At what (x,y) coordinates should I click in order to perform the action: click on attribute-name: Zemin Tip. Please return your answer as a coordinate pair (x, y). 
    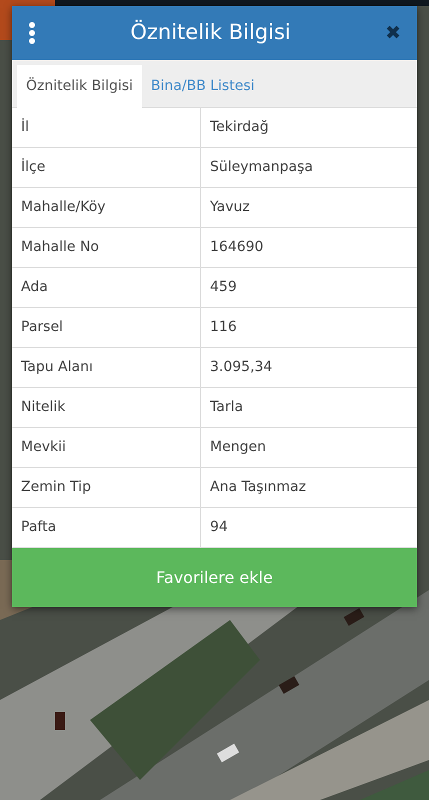
    Looking at the image, I should click on (106, 487).